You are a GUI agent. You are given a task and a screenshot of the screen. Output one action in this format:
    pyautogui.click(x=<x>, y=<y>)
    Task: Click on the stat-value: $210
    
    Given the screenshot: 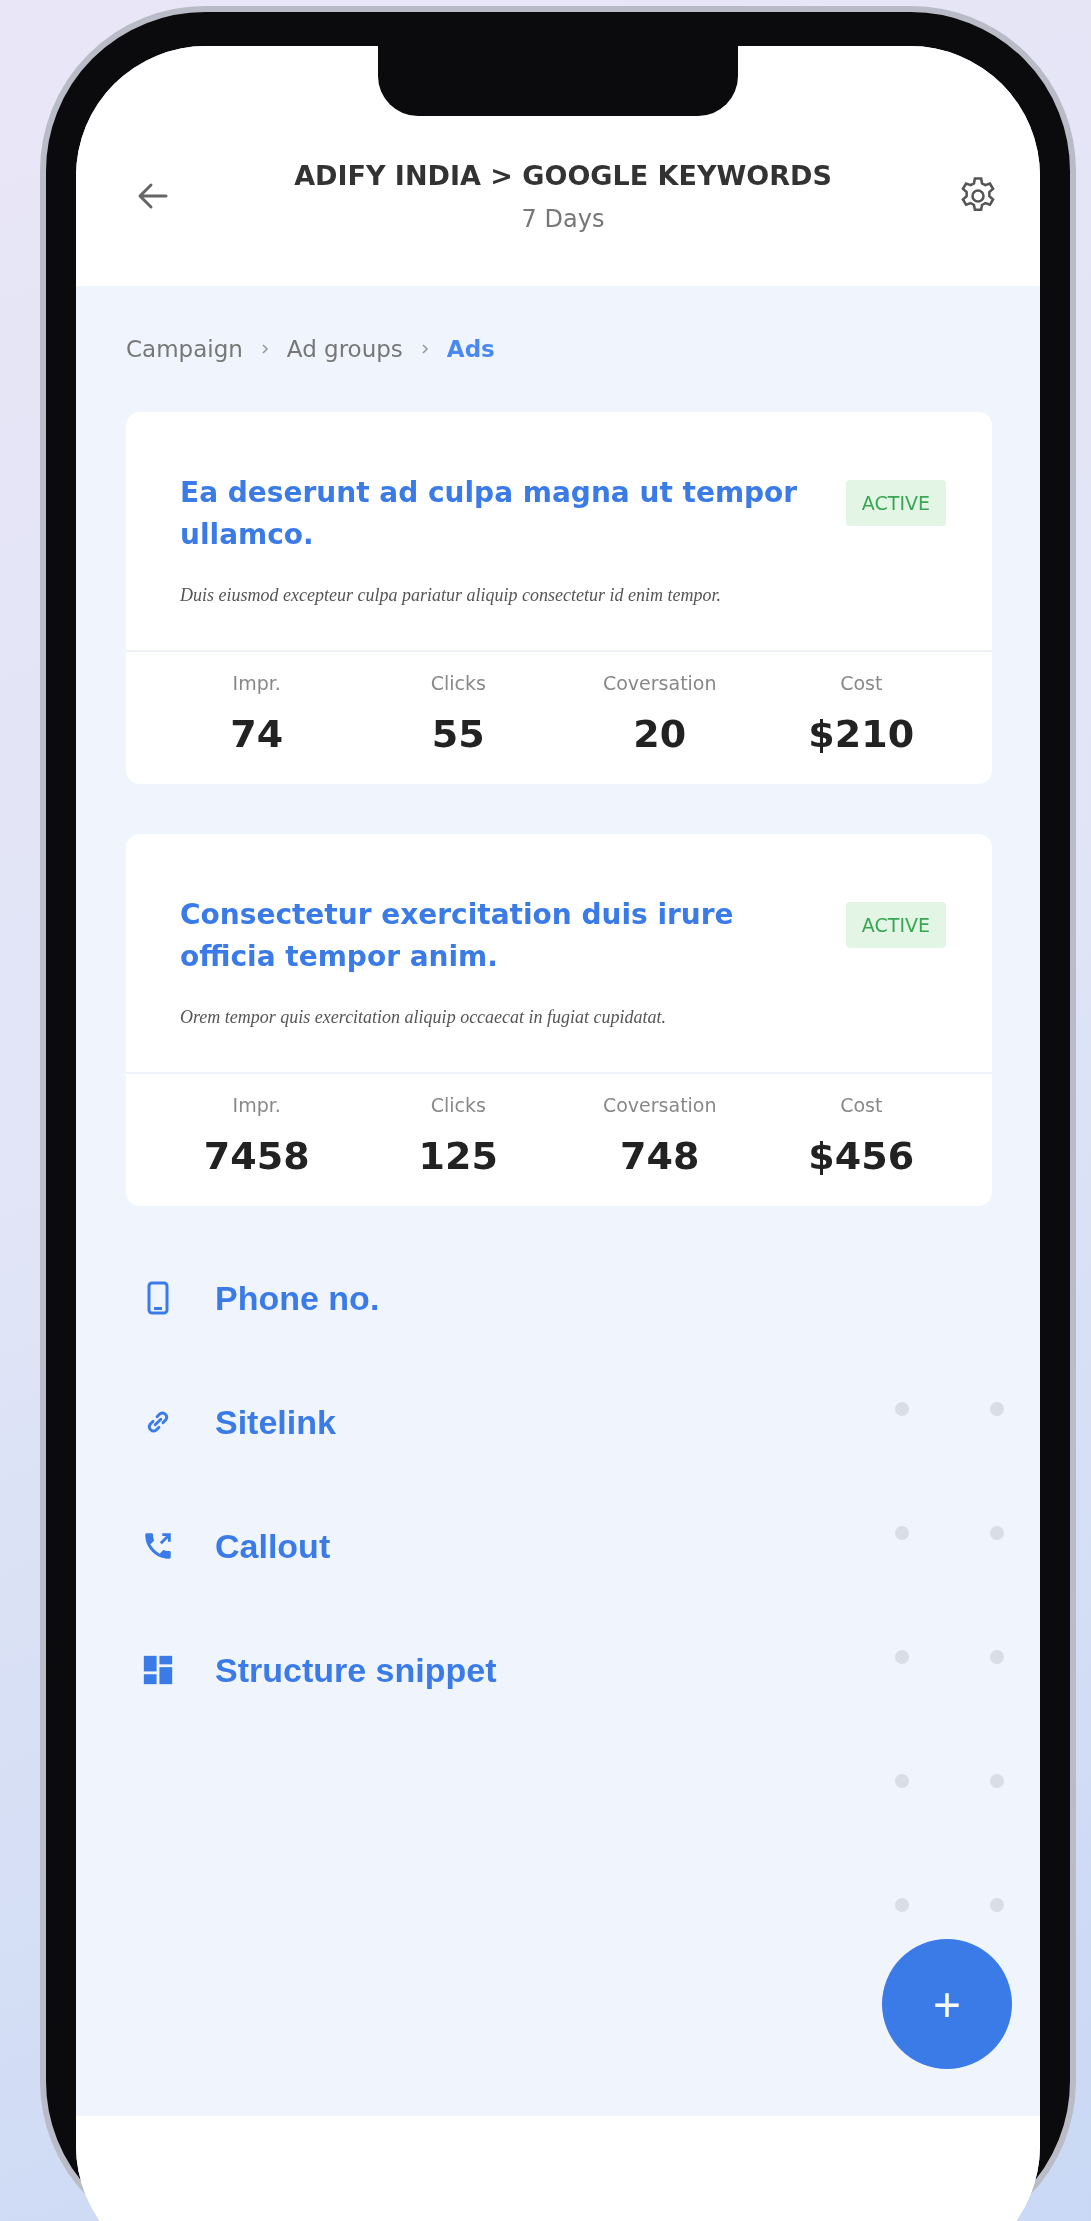 What is the action you would take?
    pyautogui.click(x=861, y=734)
    